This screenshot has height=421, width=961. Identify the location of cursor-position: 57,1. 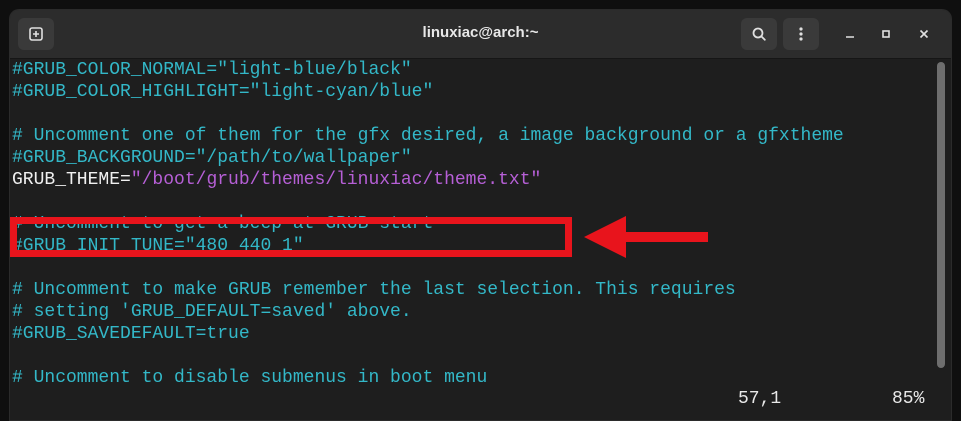
(760, 399).